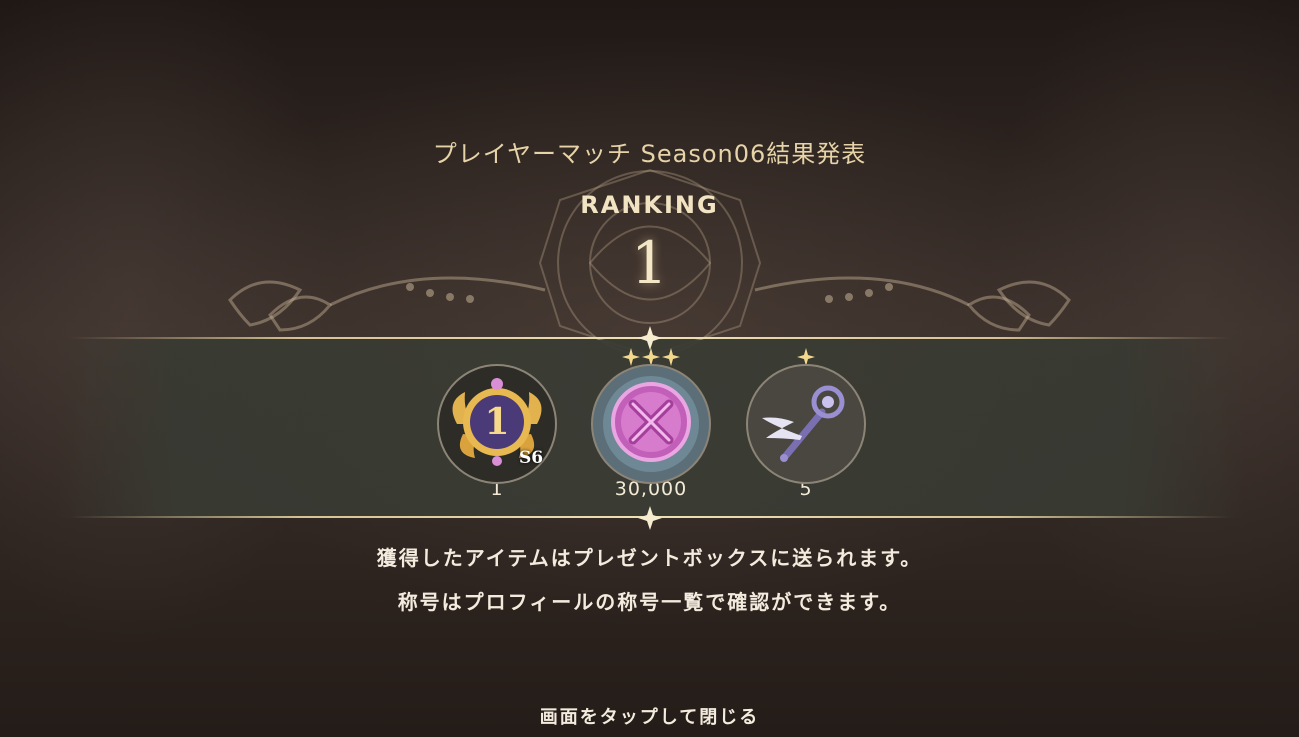 The height and width of the screenshot is (737, 1299). I want to click on winged-staff-icon, so click(806, 424).